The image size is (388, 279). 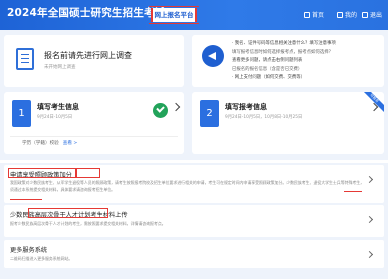 What do you see at coordinates (40, 143) in the screenshot?
I see `verification-label: 学历（学籍）校验` at bounding box center [40, 143].